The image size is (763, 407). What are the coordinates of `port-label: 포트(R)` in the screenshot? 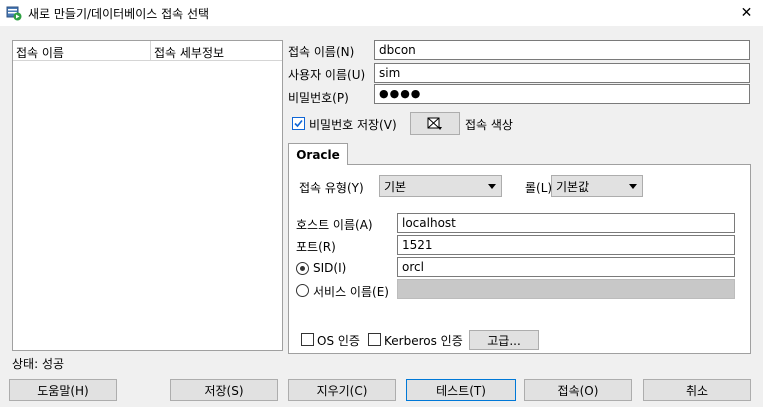 It's located at (316, 247).